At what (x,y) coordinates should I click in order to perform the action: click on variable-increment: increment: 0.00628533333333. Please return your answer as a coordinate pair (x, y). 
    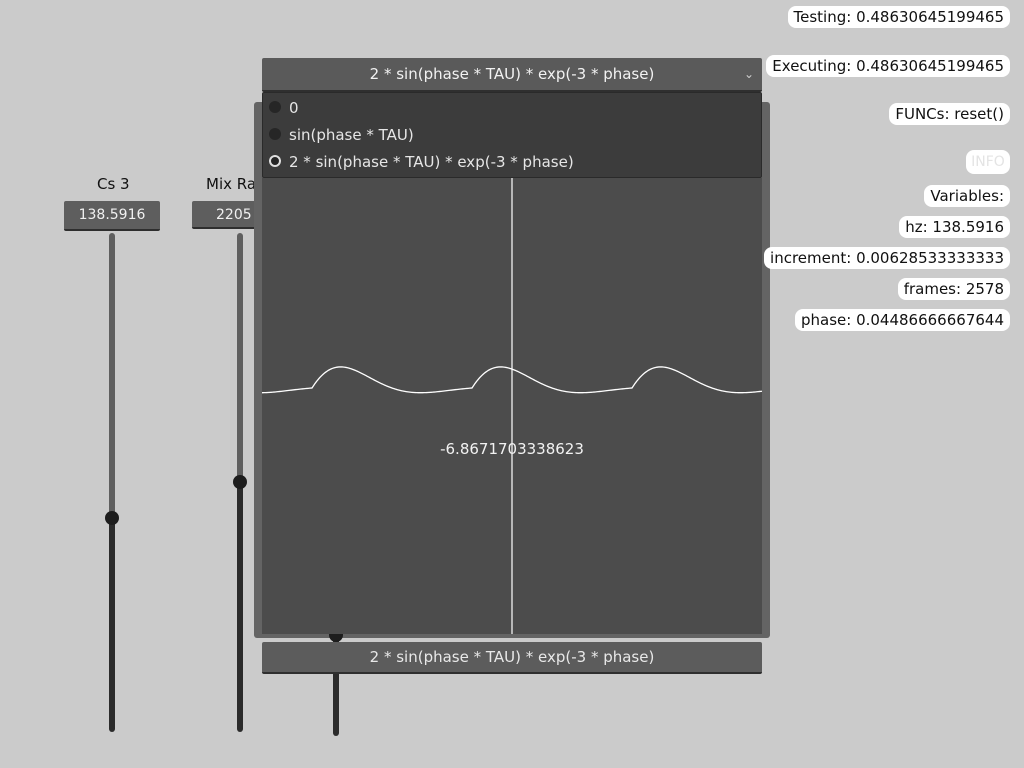
    Looking at the image, I should click on (887, 258).